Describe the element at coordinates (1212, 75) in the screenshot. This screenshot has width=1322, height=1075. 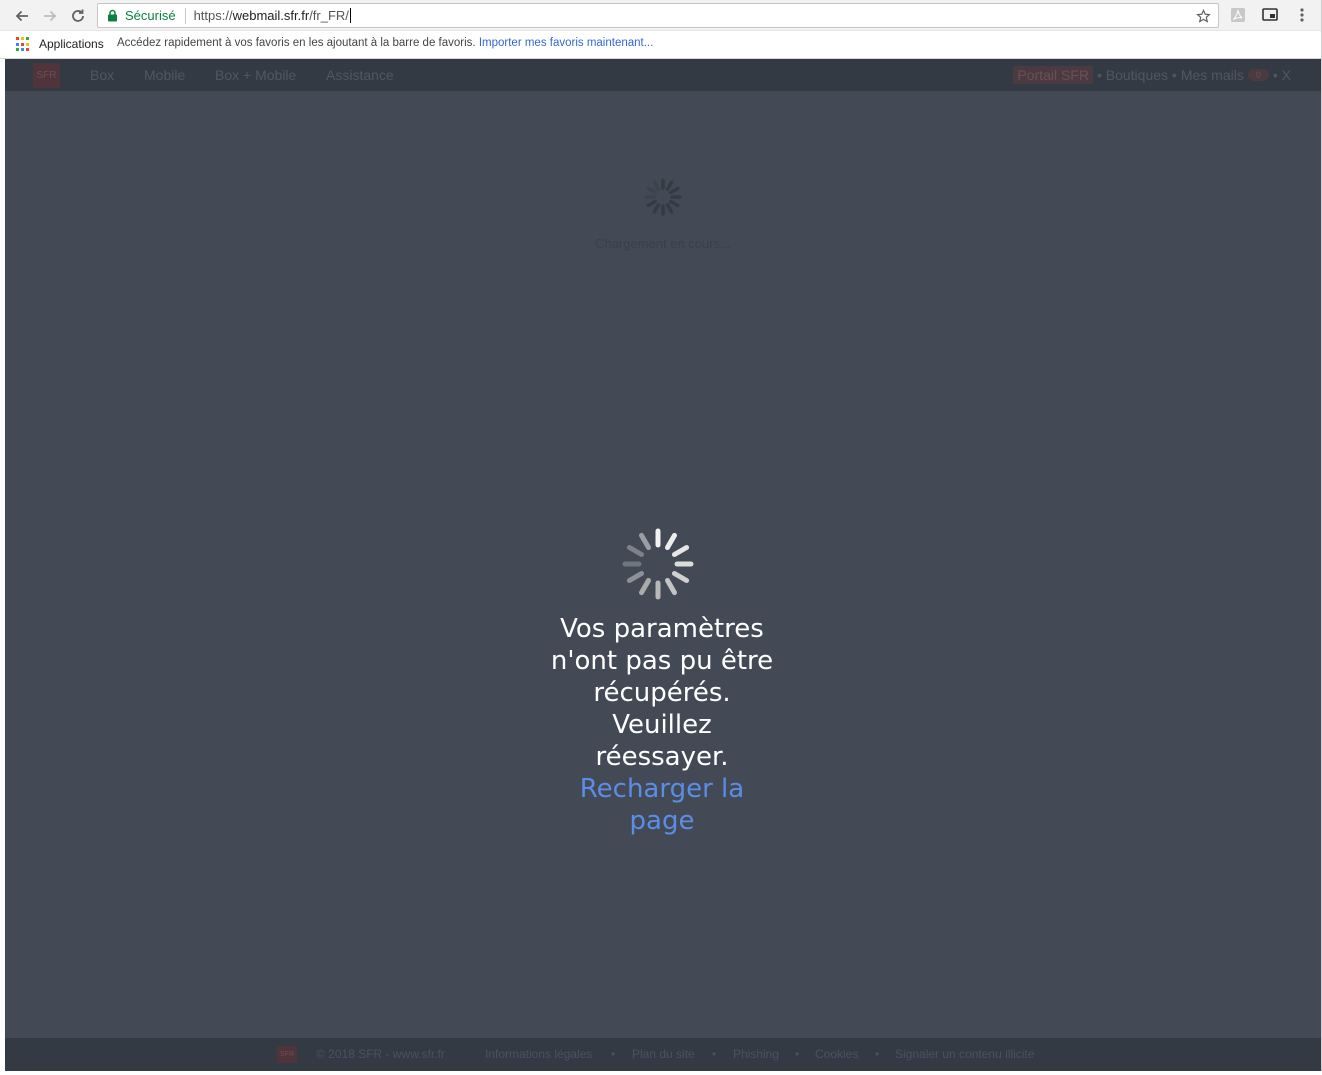
I see `mes-mails-link: Mes mails` at that location.